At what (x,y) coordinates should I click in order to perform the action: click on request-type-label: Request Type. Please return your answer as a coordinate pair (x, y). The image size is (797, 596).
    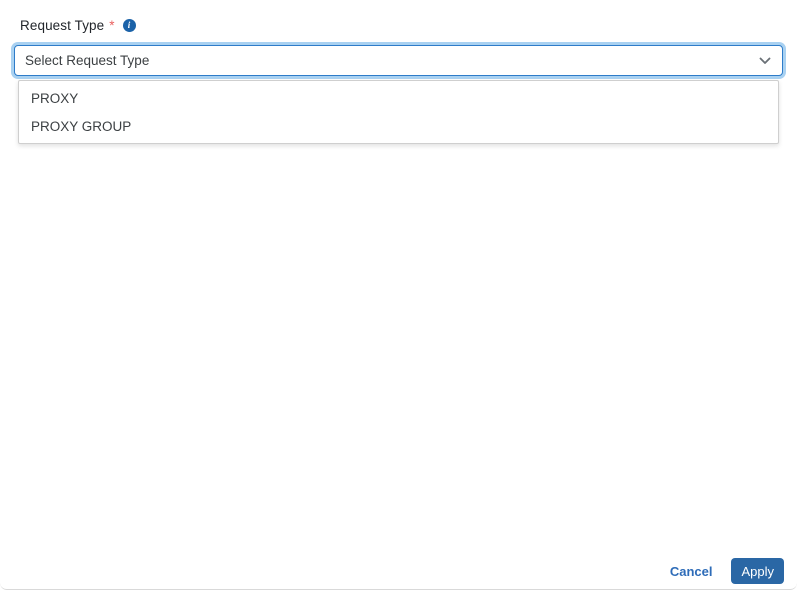
    Looking at the image, I should click on (62, 25).